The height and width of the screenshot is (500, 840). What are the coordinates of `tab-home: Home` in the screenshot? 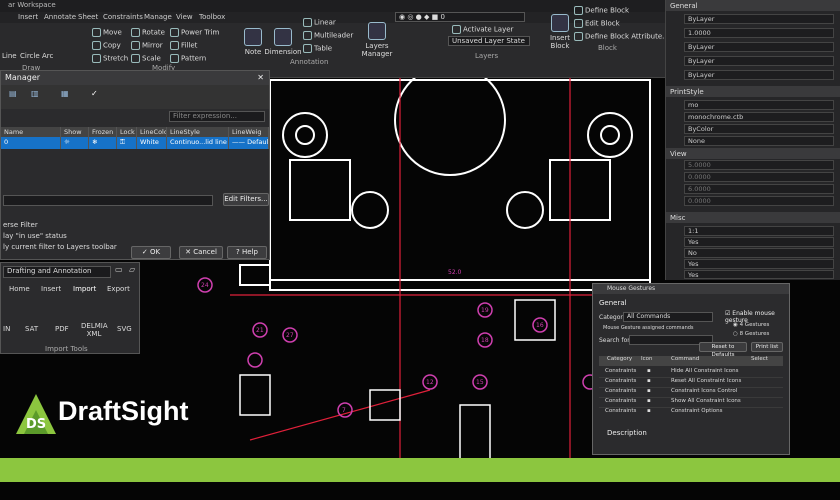 It's located at (19, 289).